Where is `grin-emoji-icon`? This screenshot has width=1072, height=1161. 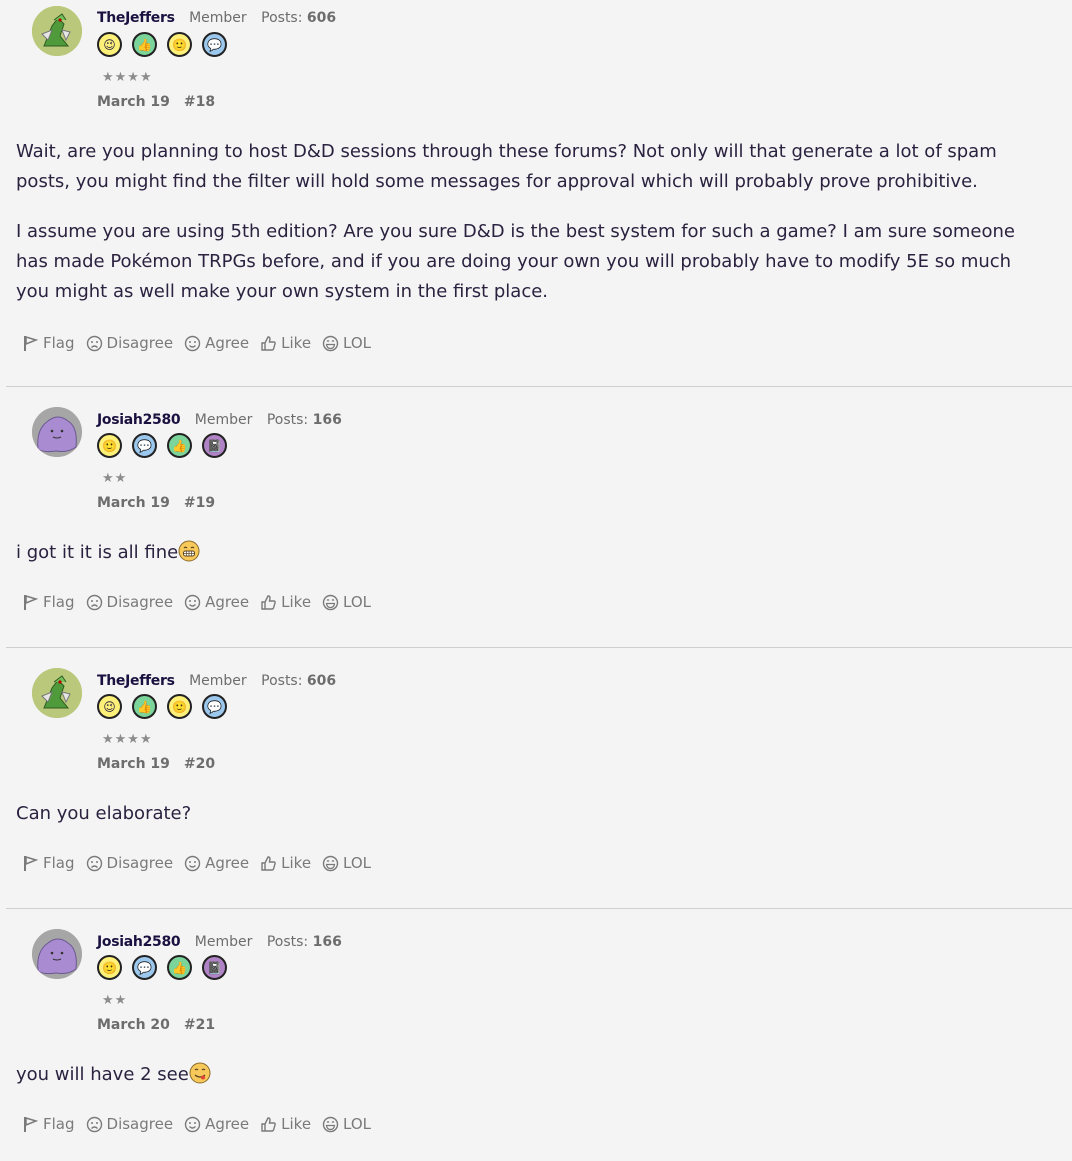
grin-emoji-icon is located at coordinates (189, 551).